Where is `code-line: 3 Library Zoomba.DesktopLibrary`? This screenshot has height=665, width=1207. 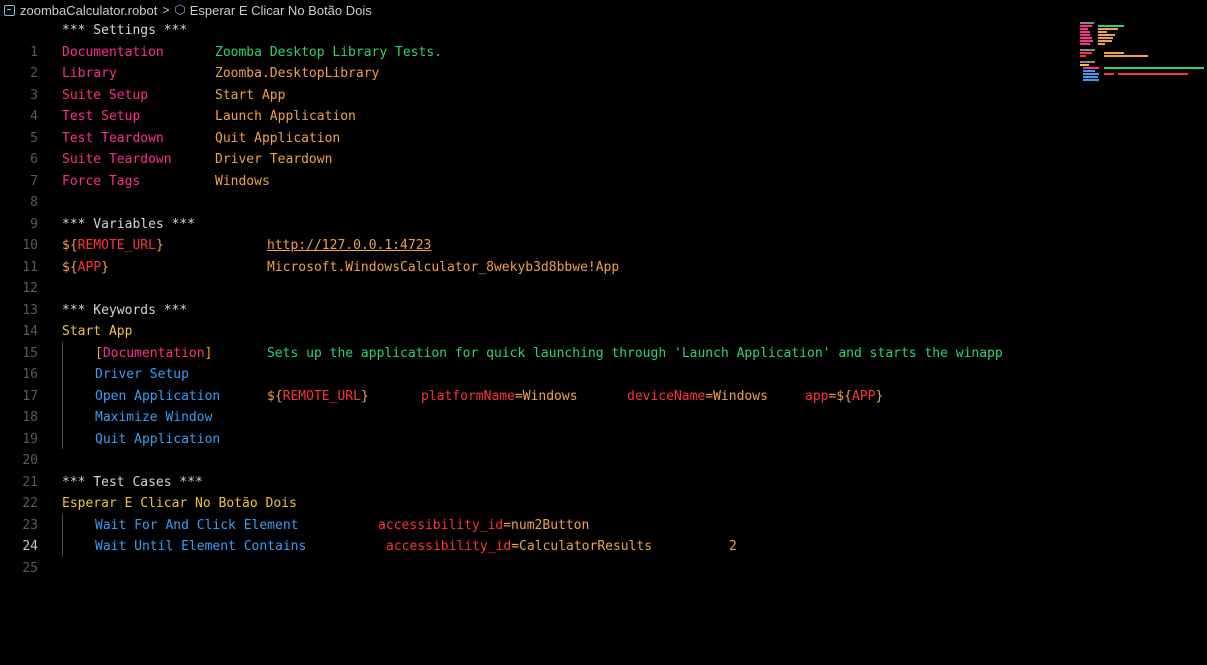
code-line: 3 Library Zoomba.DesktopLibrary is located at coordinates (603, 83).